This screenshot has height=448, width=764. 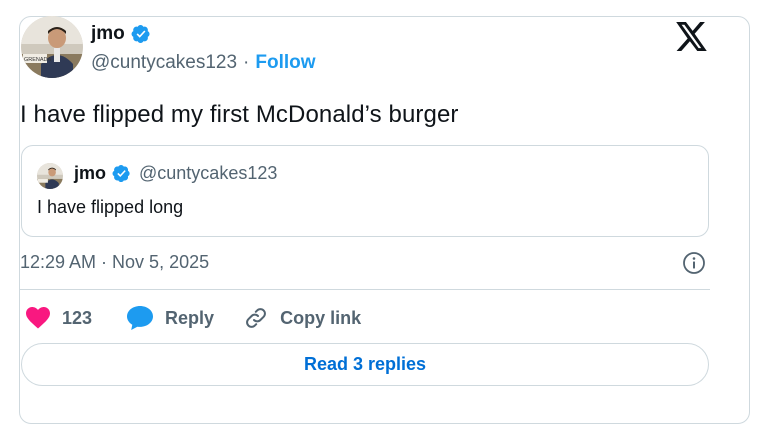 What do you see at coordinates (256, 318) in the screenshot?
I see `link-icon` at bounding box center [256, 318].